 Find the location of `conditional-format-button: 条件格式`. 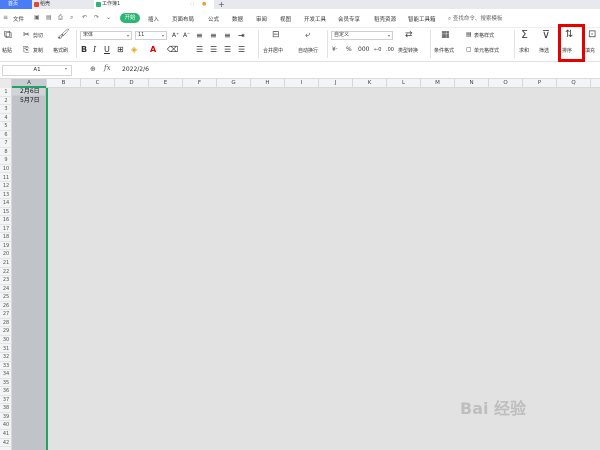

conditional-format-button: 条件格式 is located at coordinates (444, 50).